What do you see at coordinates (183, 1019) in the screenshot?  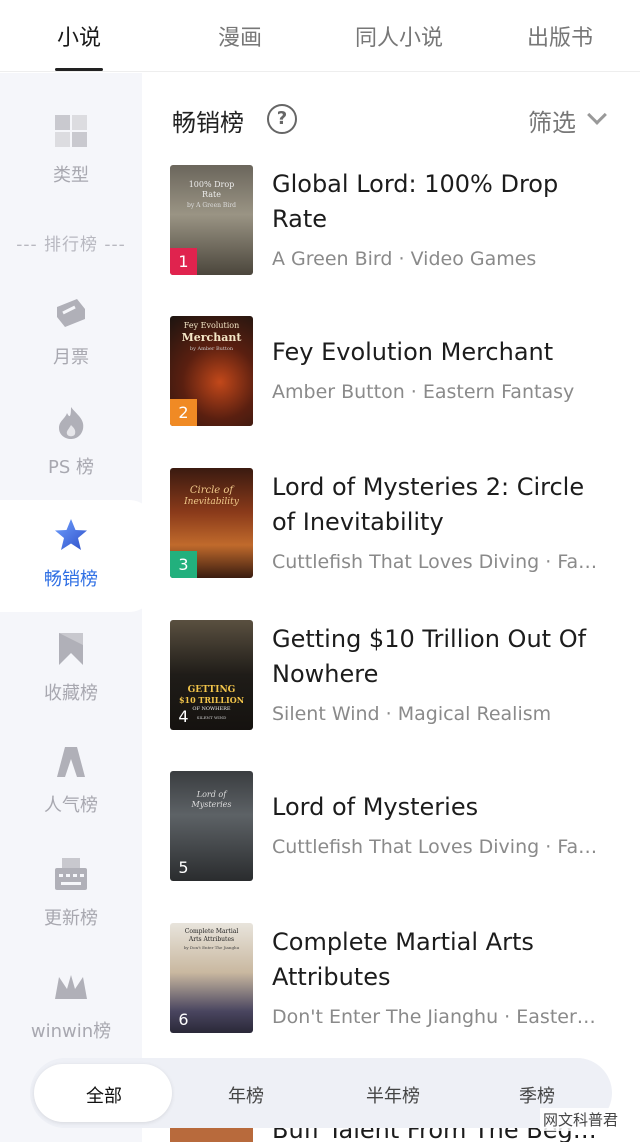 I see `rank-badge: 6` at bounding box center [183, 1019].